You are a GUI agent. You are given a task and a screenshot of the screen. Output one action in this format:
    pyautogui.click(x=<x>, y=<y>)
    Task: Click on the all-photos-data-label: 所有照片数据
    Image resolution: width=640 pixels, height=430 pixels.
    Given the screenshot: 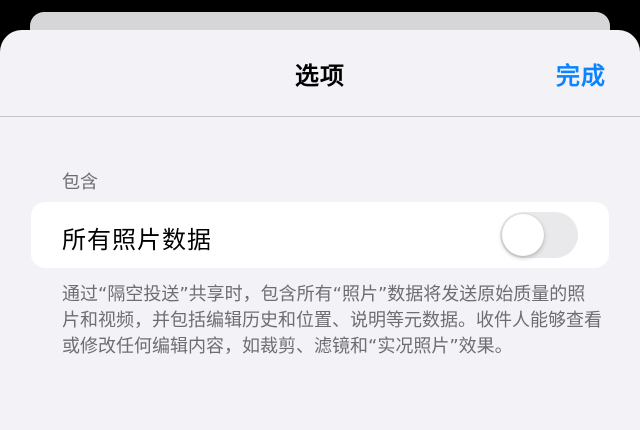 What is the action you would take?
    pyautogui.click(x=137, y=240)
    